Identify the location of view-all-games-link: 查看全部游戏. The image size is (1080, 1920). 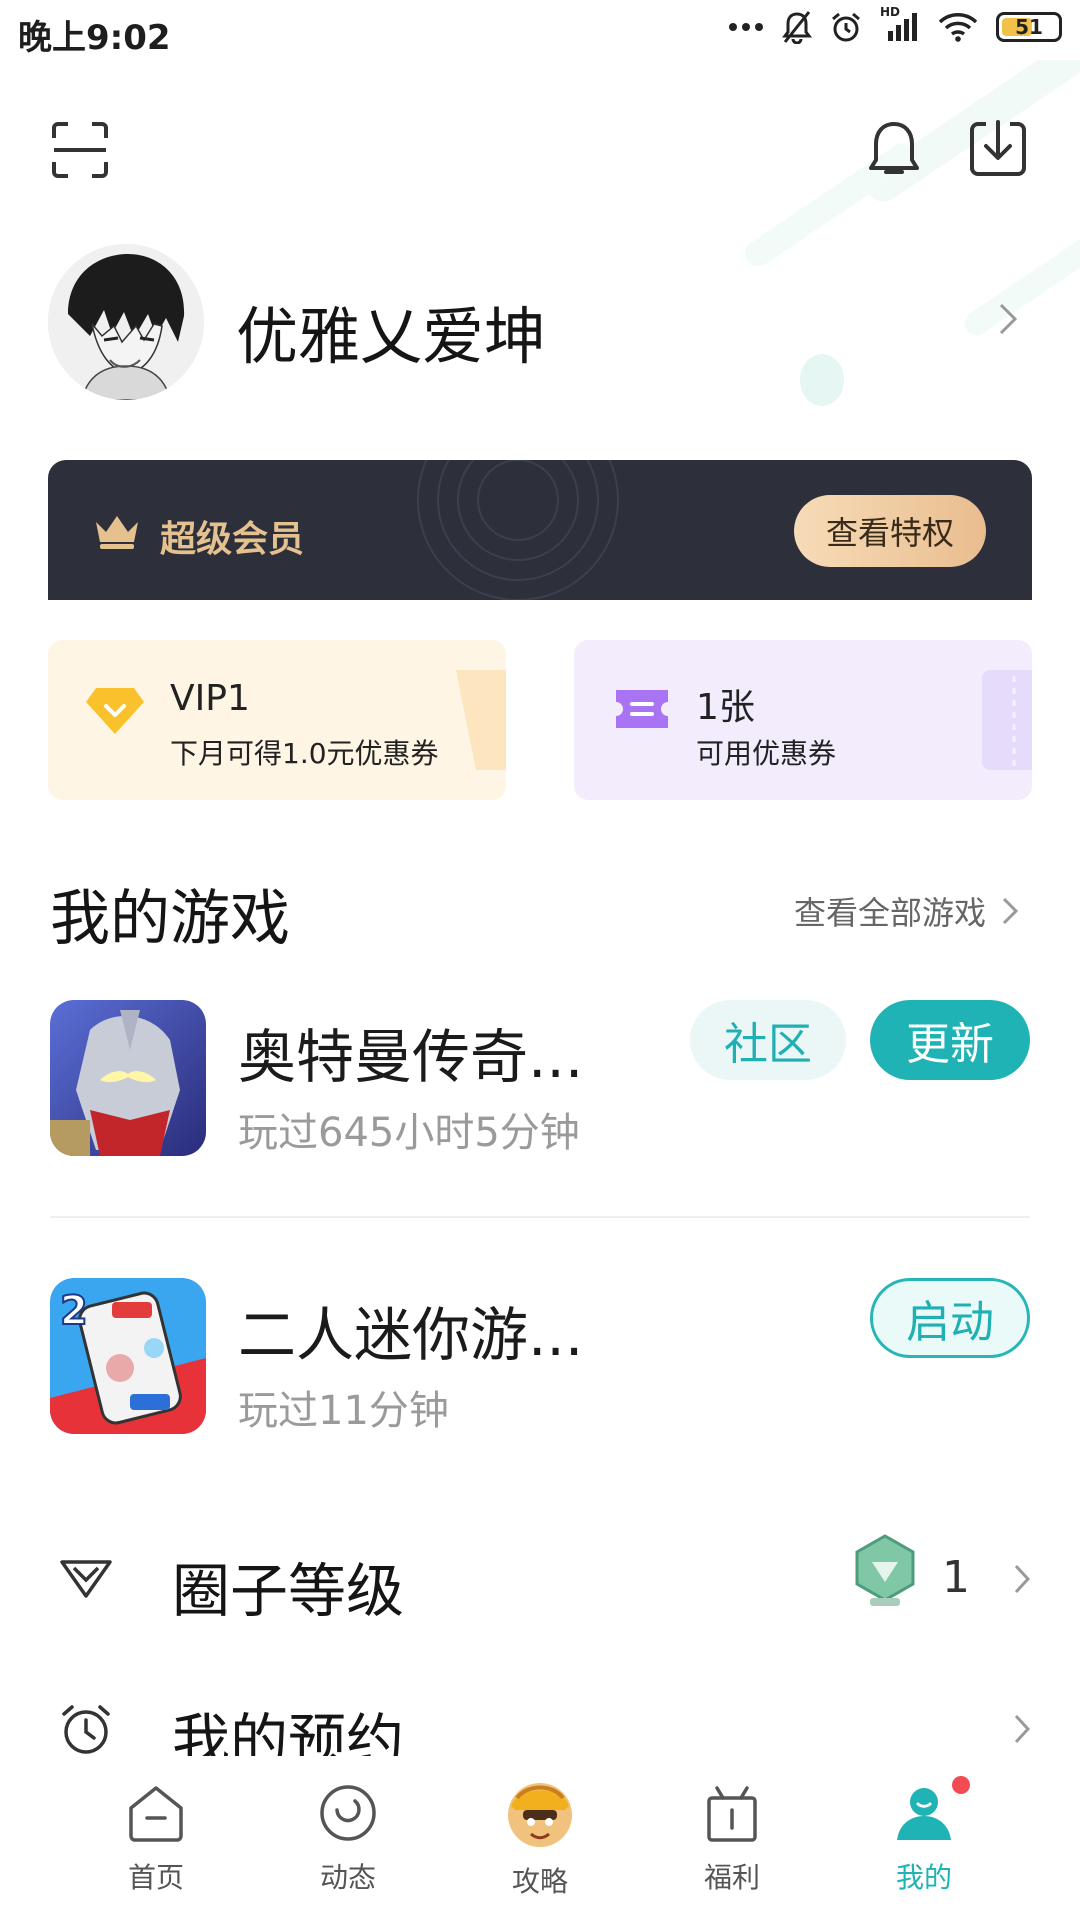
(906, 911).